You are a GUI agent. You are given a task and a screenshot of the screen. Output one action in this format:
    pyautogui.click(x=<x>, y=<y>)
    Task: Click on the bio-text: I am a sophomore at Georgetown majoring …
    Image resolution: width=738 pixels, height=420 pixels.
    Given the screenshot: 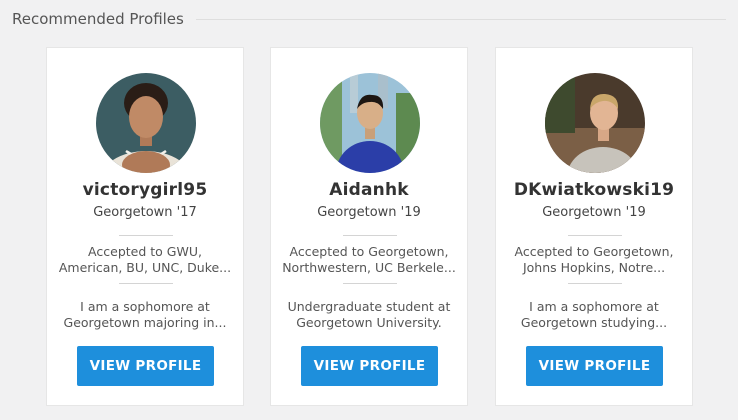 What is the action you would take?
    pyautogui.click(x=145, y=314)
    